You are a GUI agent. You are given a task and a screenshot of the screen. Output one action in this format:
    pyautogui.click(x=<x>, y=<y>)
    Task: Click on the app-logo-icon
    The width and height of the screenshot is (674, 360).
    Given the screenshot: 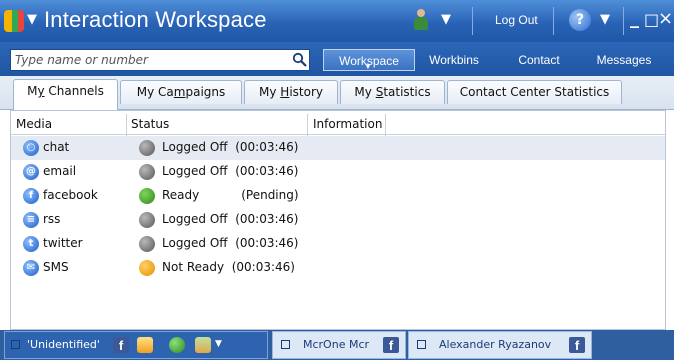 What is the action you would take?
    pyautogui.click(x=14, y=21)
    